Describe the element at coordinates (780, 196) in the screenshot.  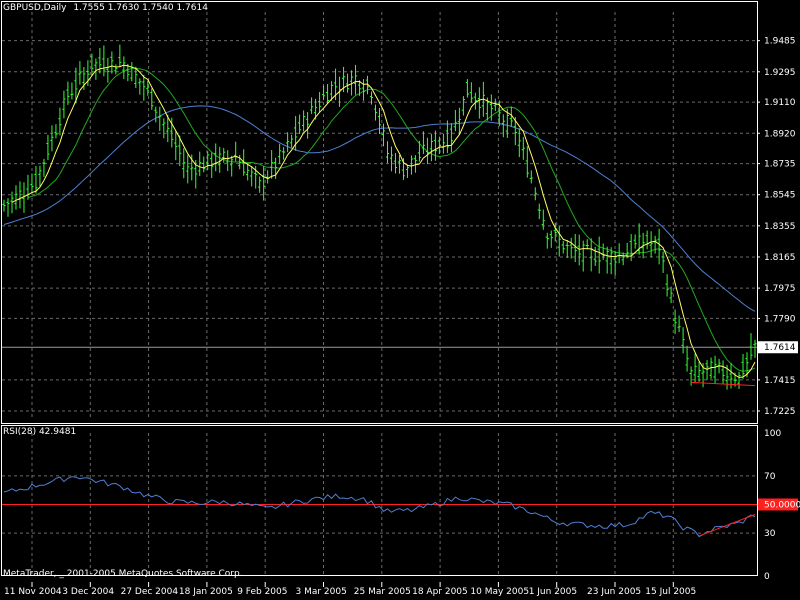
I see `price-tick-label: 1.8545` at that location.